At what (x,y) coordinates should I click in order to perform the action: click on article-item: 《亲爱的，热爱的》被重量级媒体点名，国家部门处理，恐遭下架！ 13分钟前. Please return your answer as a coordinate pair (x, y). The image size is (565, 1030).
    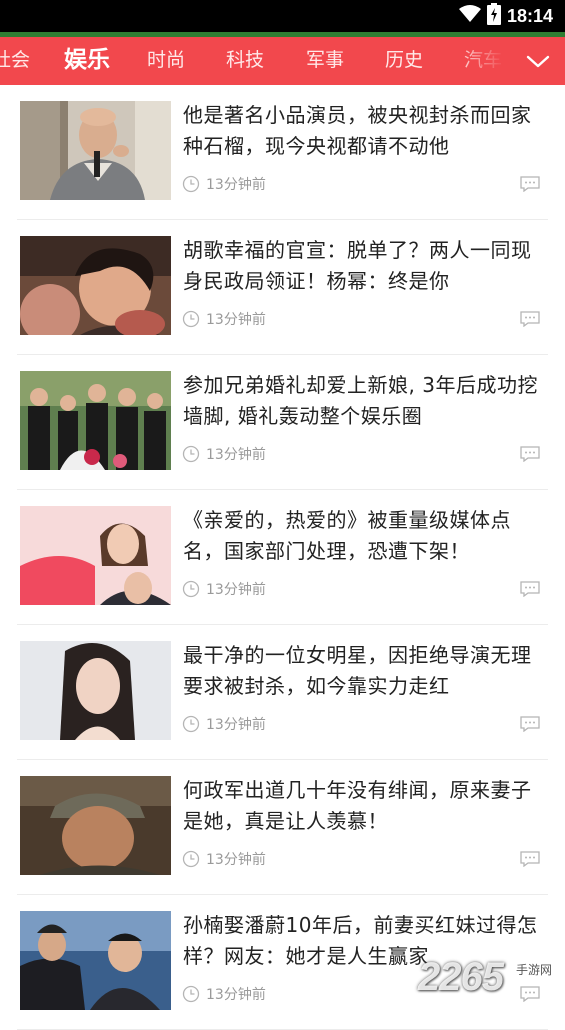
    Looking at the image, I should click on (282, 557).